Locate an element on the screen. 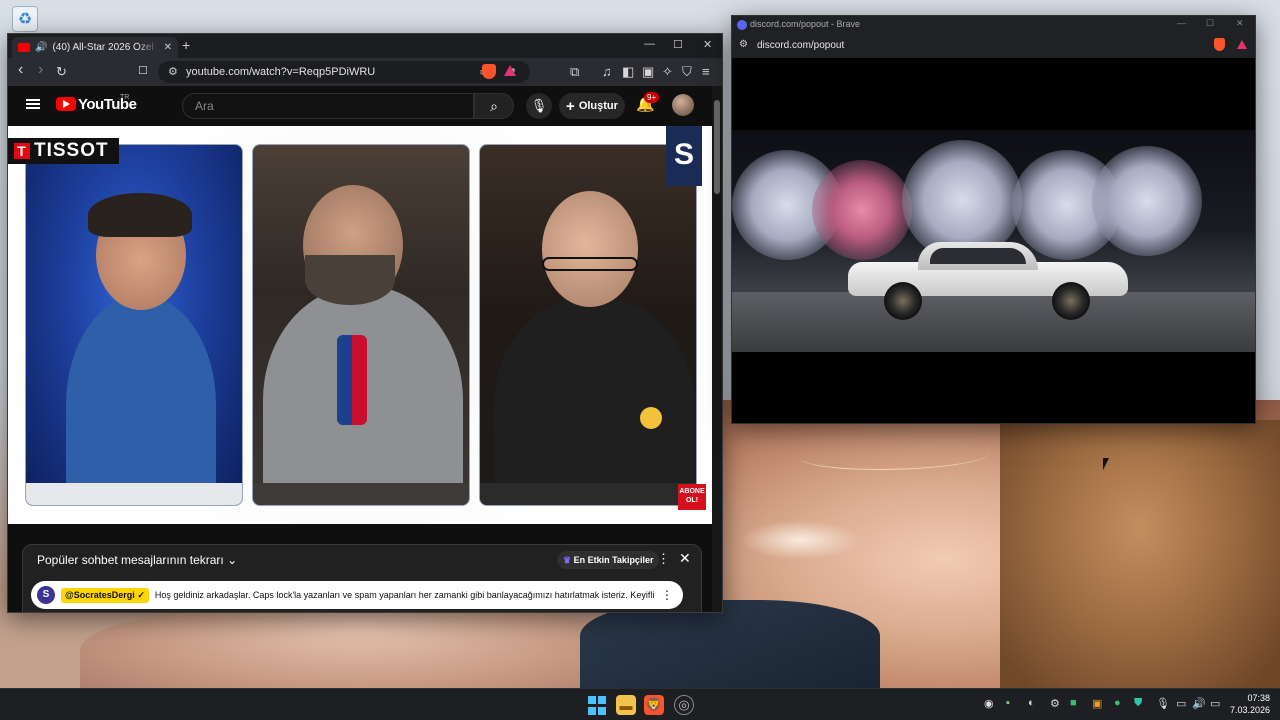 The image size is (1280, 720). chevron-down-icon: ⌄ is located at coordinates (232, 560).